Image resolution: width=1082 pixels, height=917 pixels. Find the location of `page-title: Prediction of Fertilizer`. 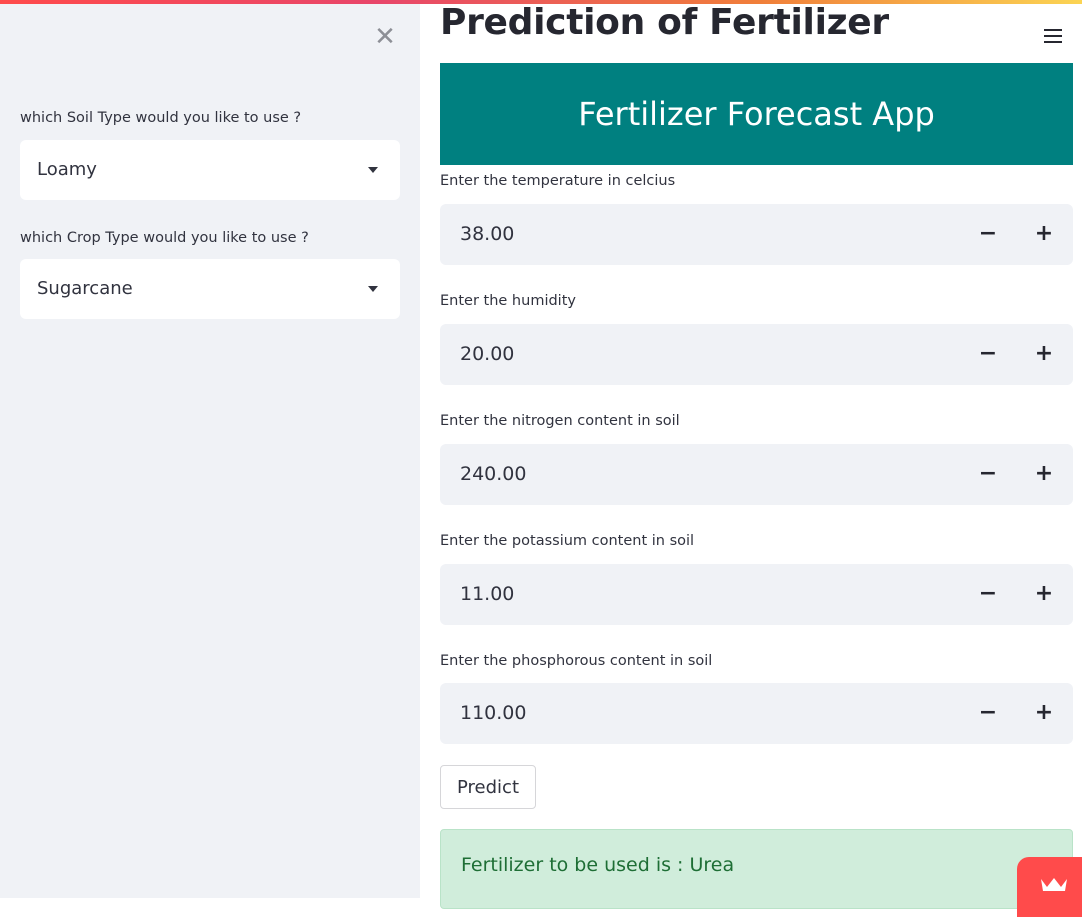

page-title: Prediction of Fertilizer is located at coordinates (664, 22).